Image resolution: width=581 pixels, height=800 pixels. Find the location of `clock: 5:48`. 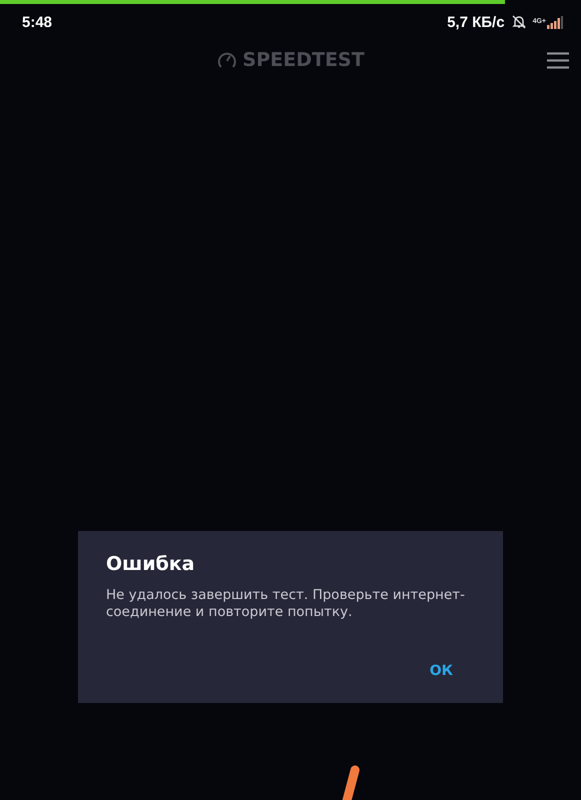

clock: 5:48 is located at coordinates (37, 22).